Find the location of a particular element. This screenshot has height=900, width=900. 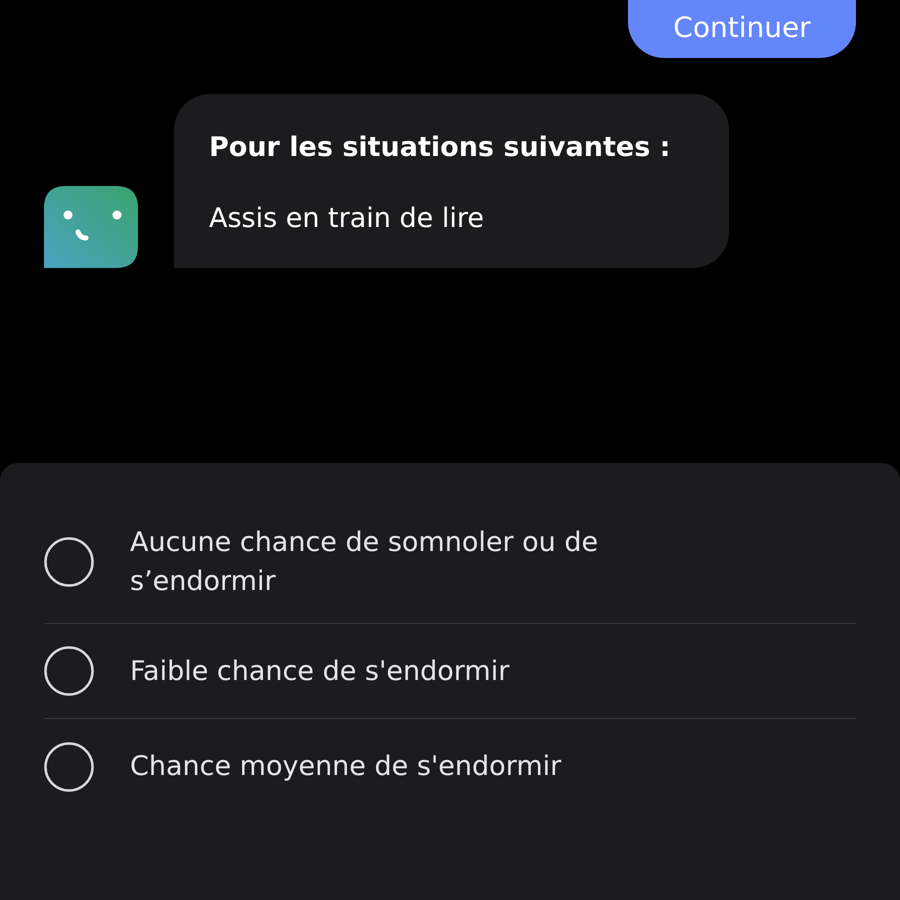

option-label: Chance moyenne de s'endormir is located at coordinates (346, 766).